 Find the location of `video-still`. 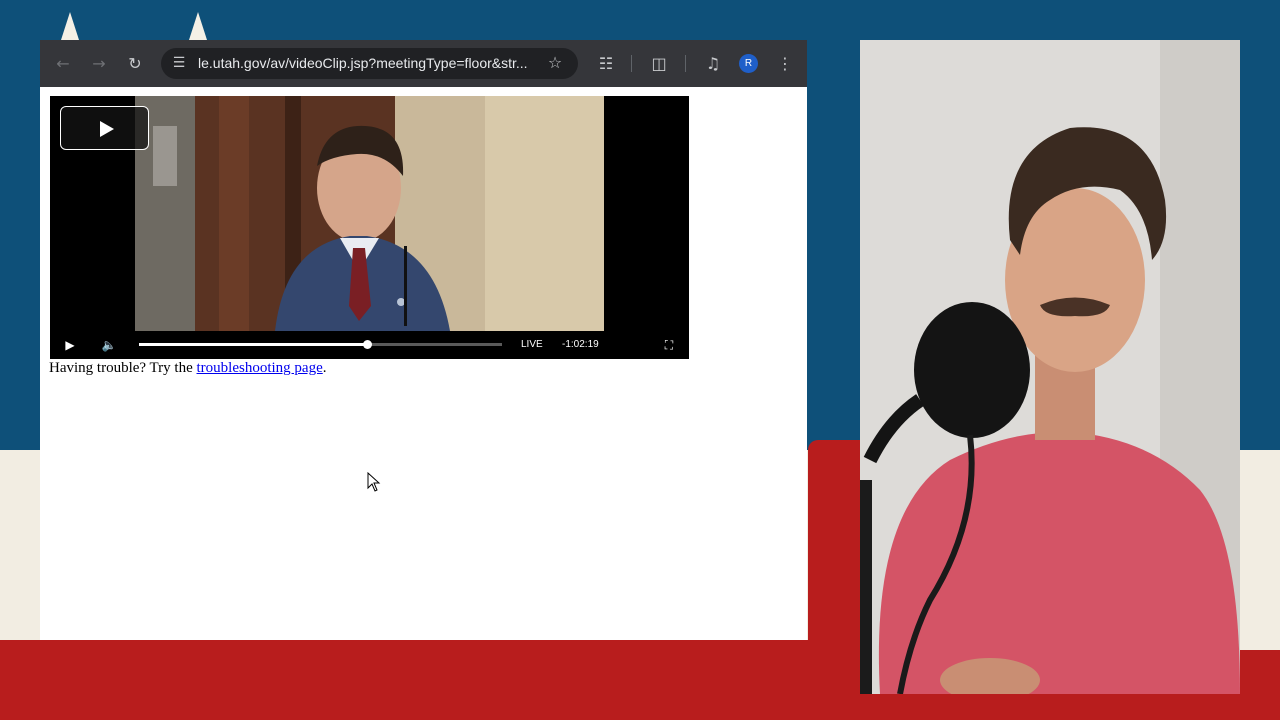

video-still is located at coordinates (369, 213).